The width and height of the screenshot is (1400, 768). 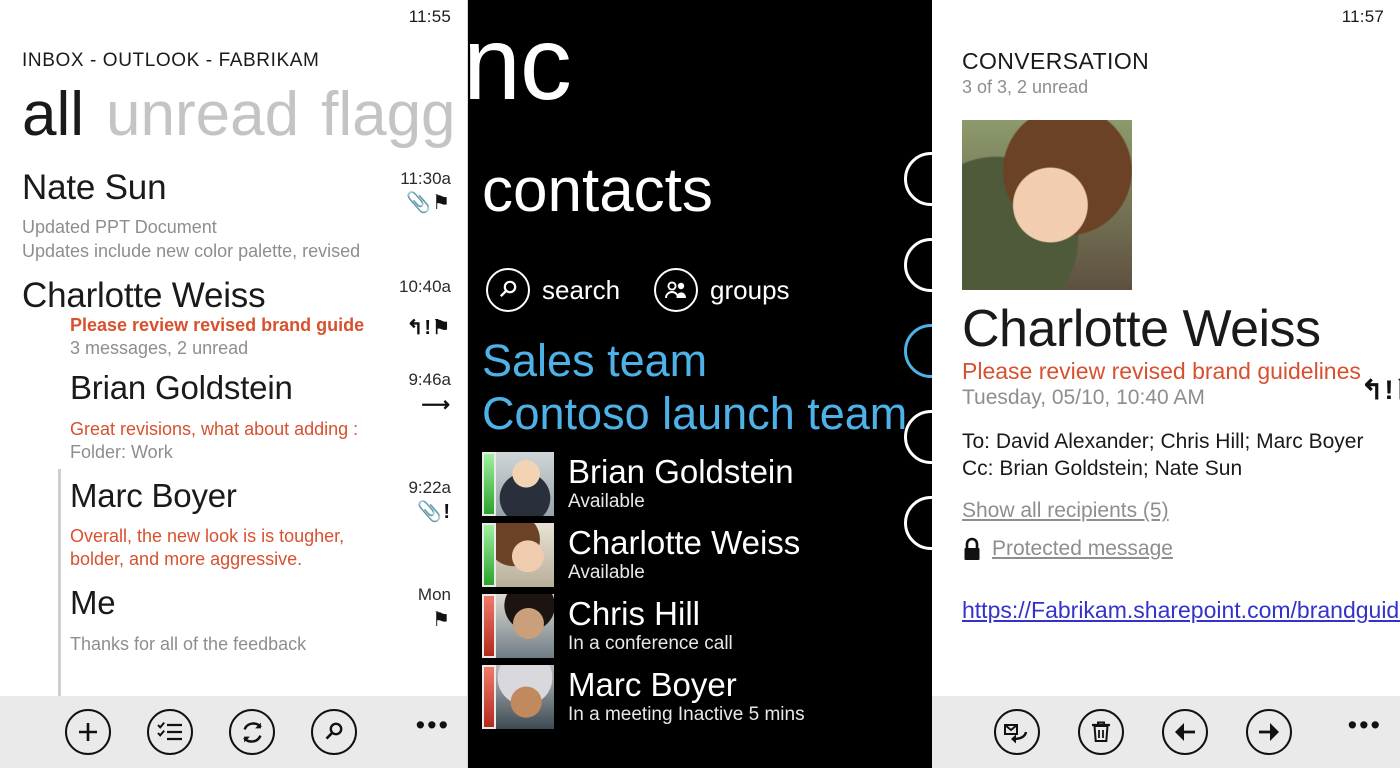 I want to click on delete-button, so click(x=1101, y=732).